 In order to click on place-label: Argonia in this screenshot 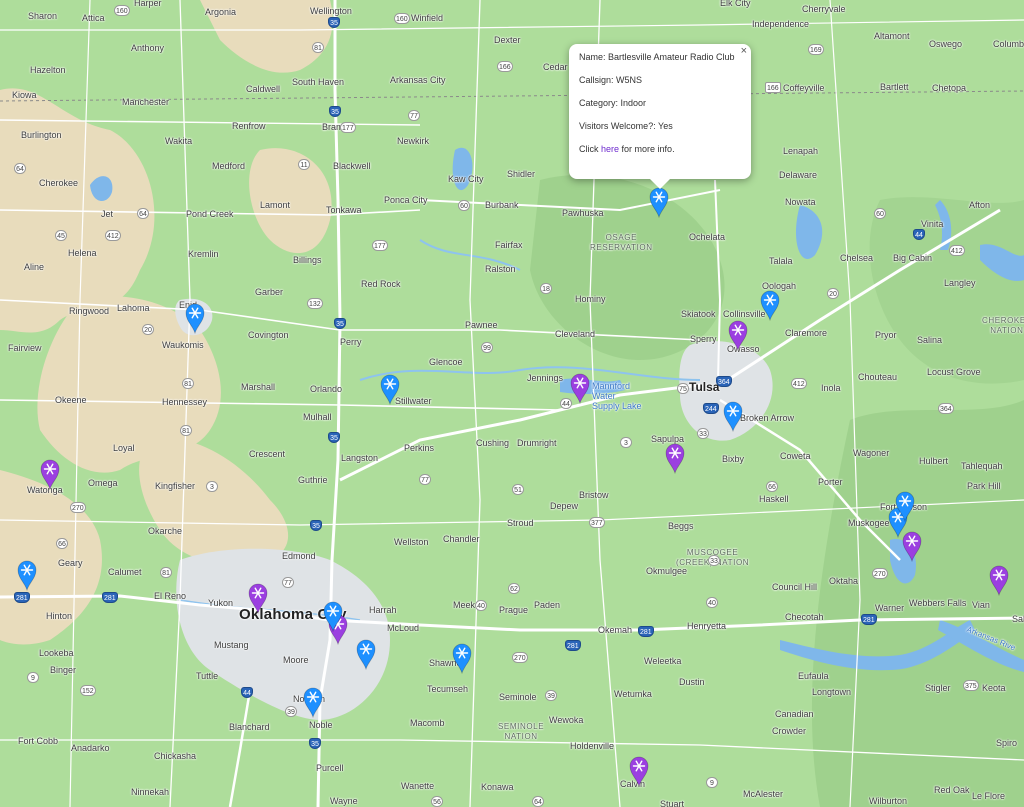, I will do `click(221, 12)`.